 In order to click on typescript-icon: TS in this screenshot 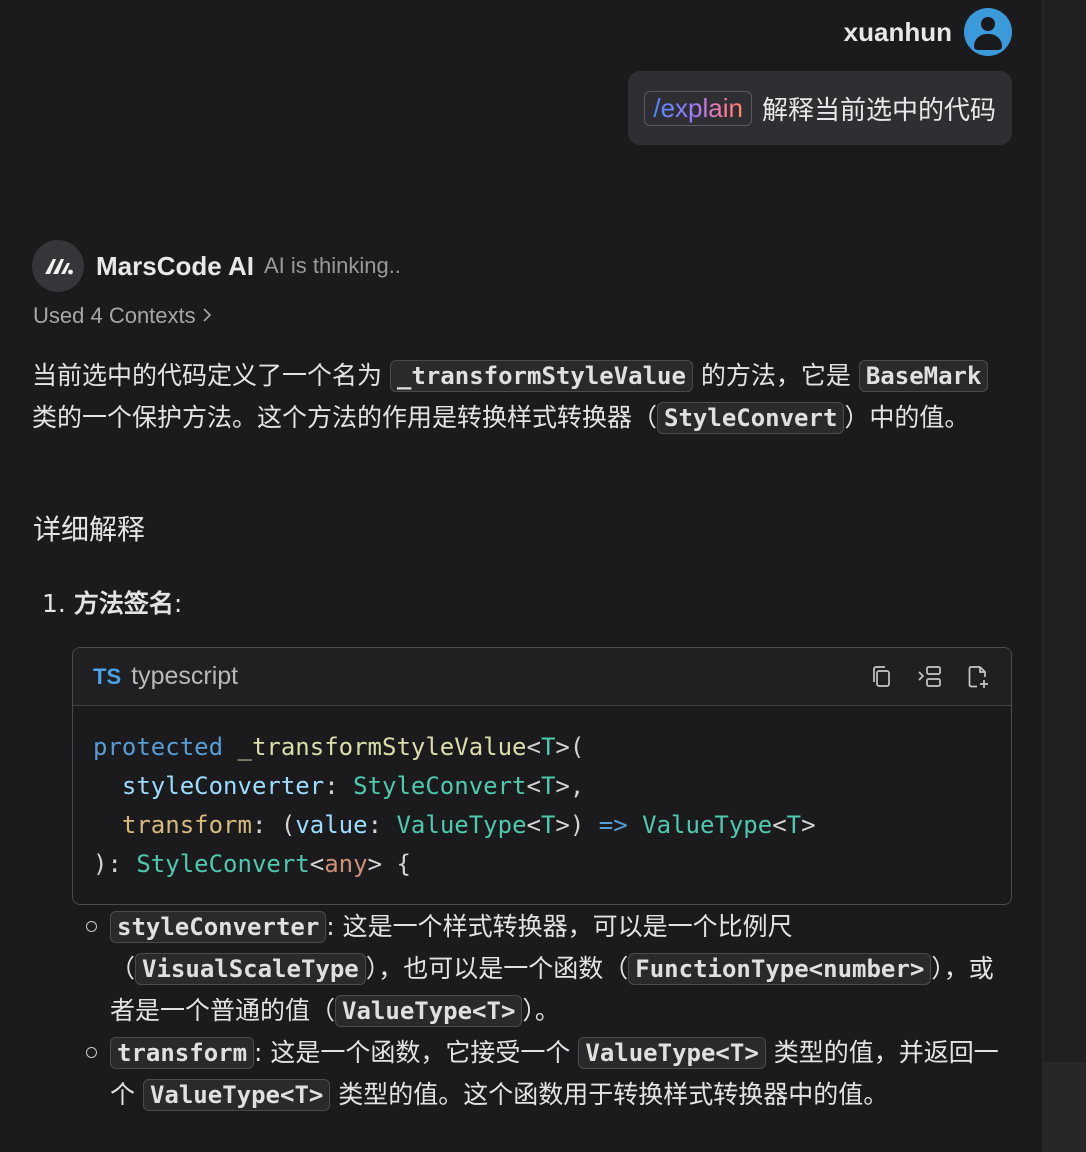, I will do `click(107, 676)`.